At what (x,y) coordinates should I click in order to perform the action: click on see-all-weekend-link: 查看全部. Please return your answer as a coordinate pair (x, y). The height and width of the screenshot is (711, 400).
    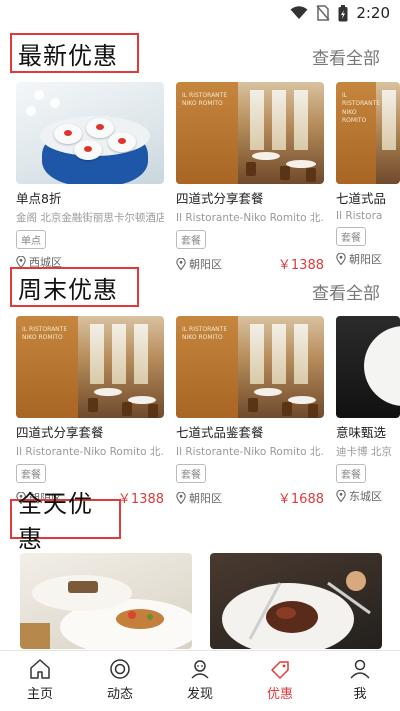
    Looking at the image, I should click on (346, 291).